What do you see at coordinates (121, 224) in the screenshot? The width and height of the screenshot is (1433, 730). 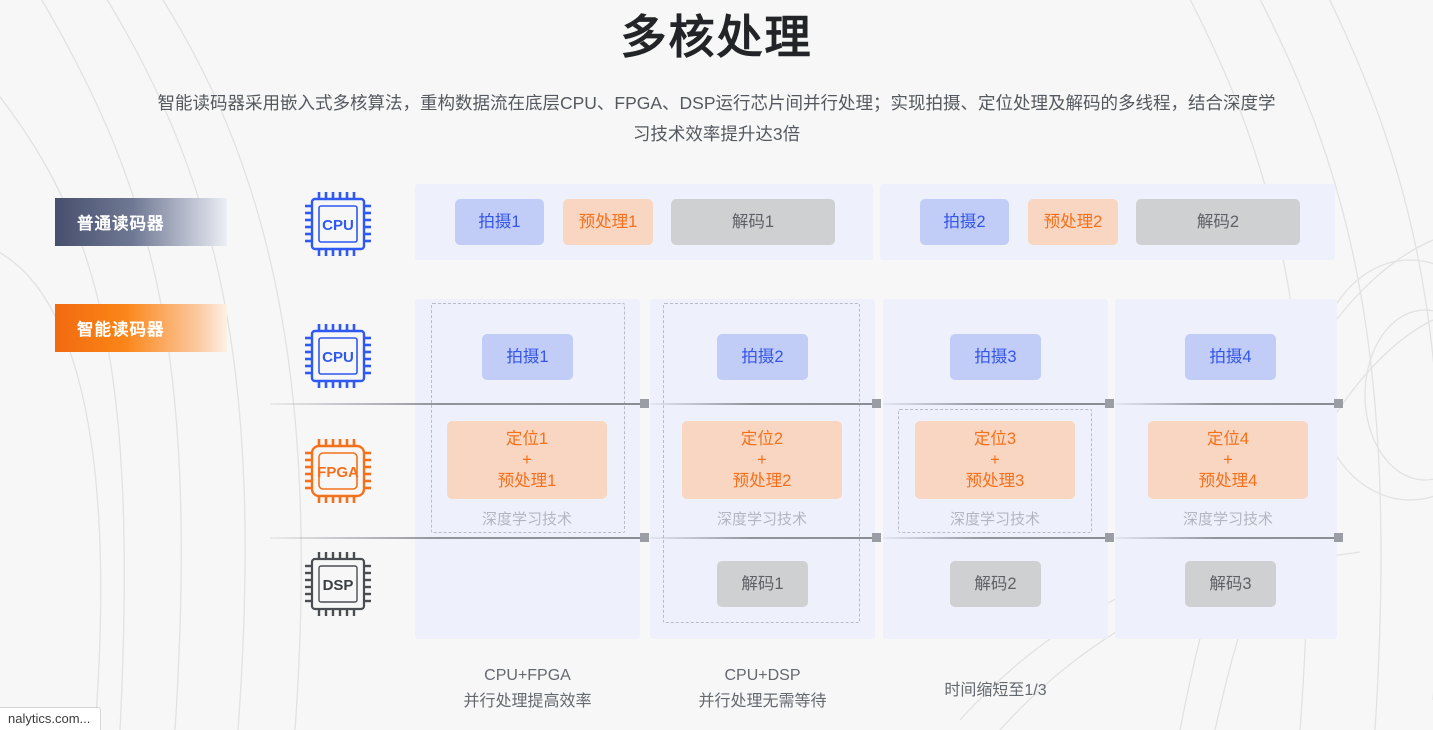 I see `row-label-normal-reader-text: 普通读码器` at bounding box center [121, 224].